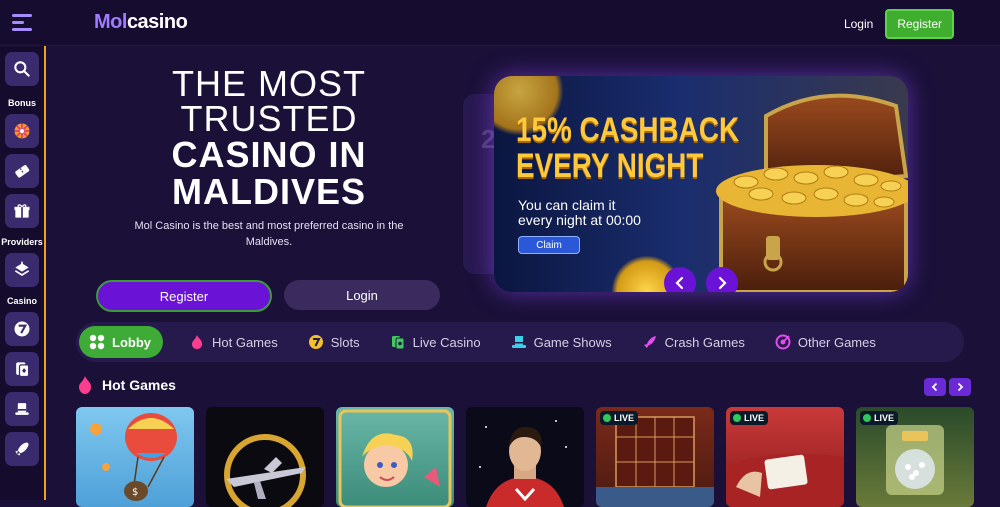 The image size is (1000, 507). I want to click on hot-games-next-button, so click(960, 387).